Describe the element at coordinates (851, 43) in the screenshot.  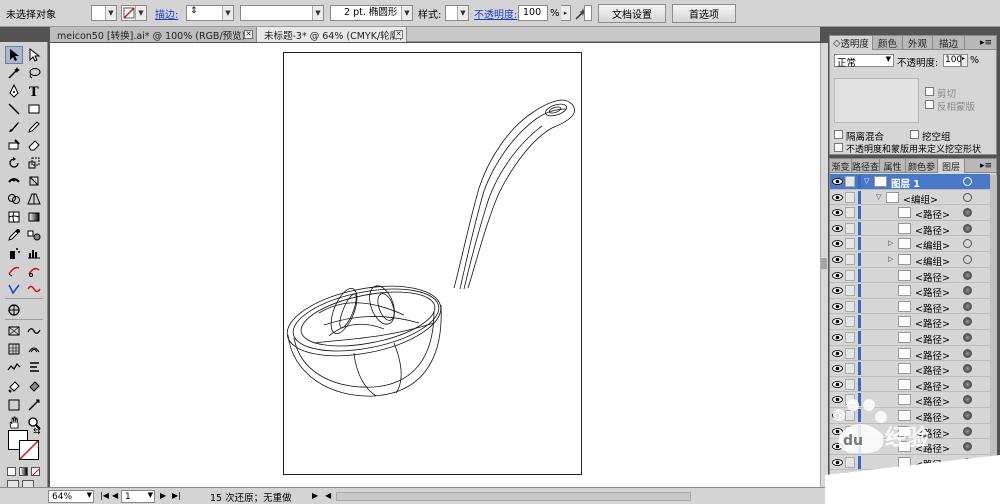
I see `tab-transparency: ◇ 透明度` at that location.